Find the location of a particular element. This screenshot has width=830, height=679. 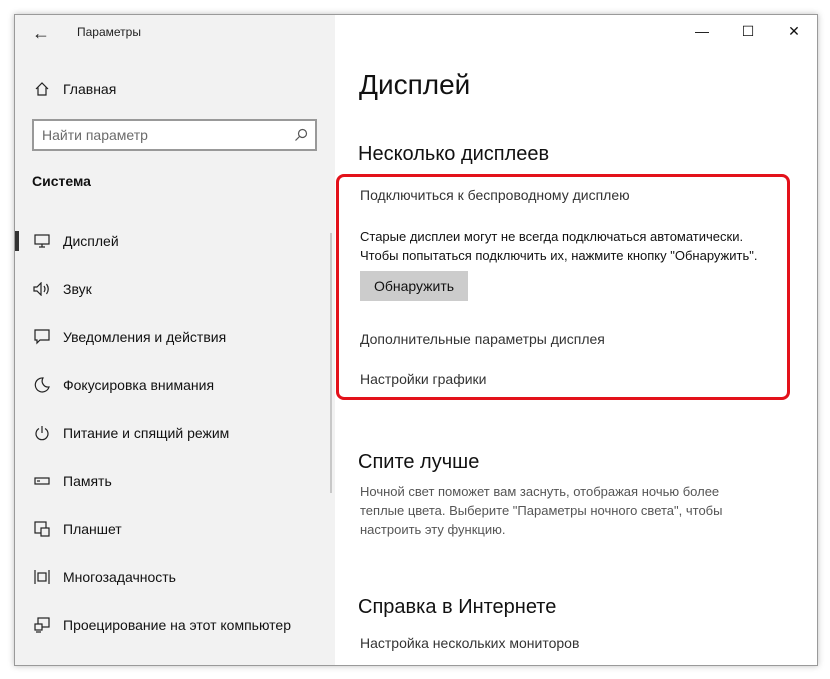

search-input is located at coordinates (160, 135).